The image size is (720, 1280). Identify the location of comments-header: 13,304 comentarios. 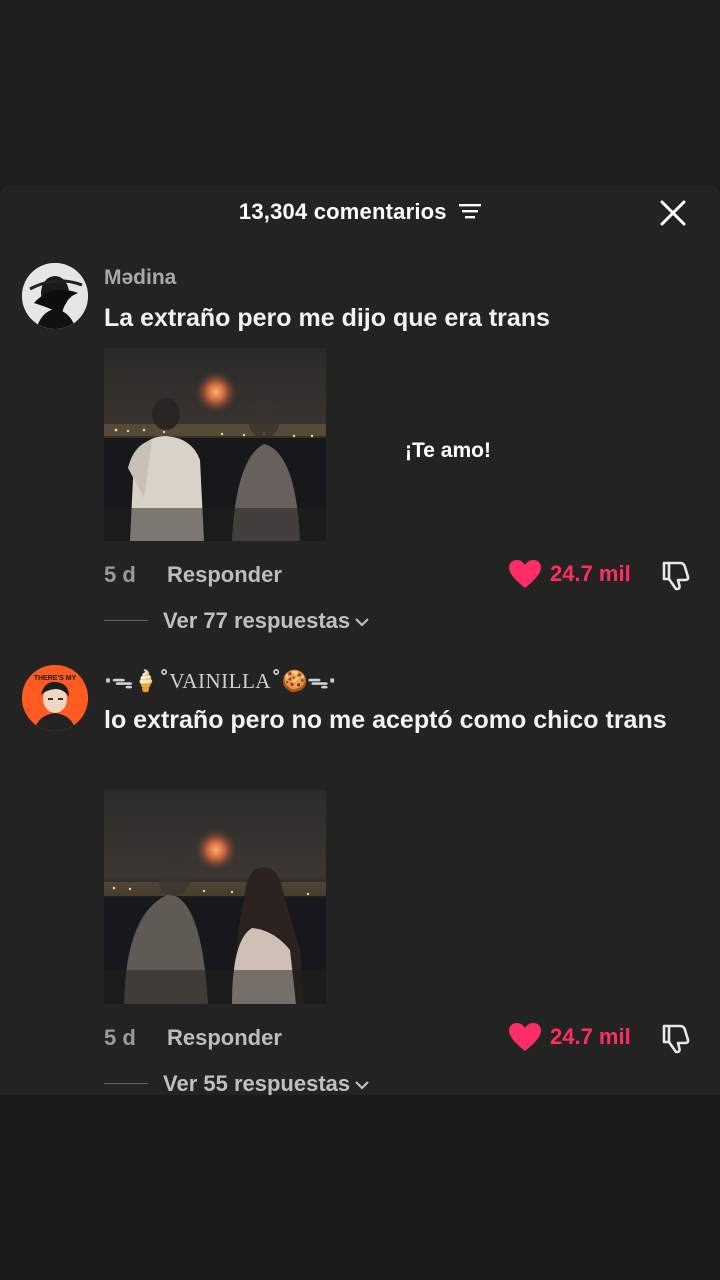
(360, 212).